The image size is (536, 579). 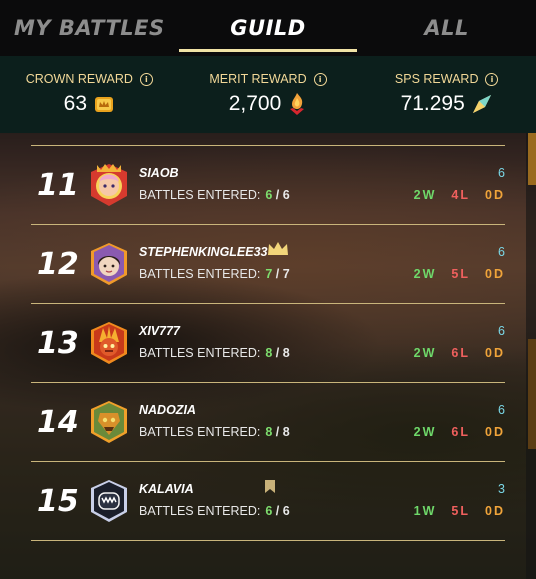 I want to click on crown-icon, so click(x=278, y=248).